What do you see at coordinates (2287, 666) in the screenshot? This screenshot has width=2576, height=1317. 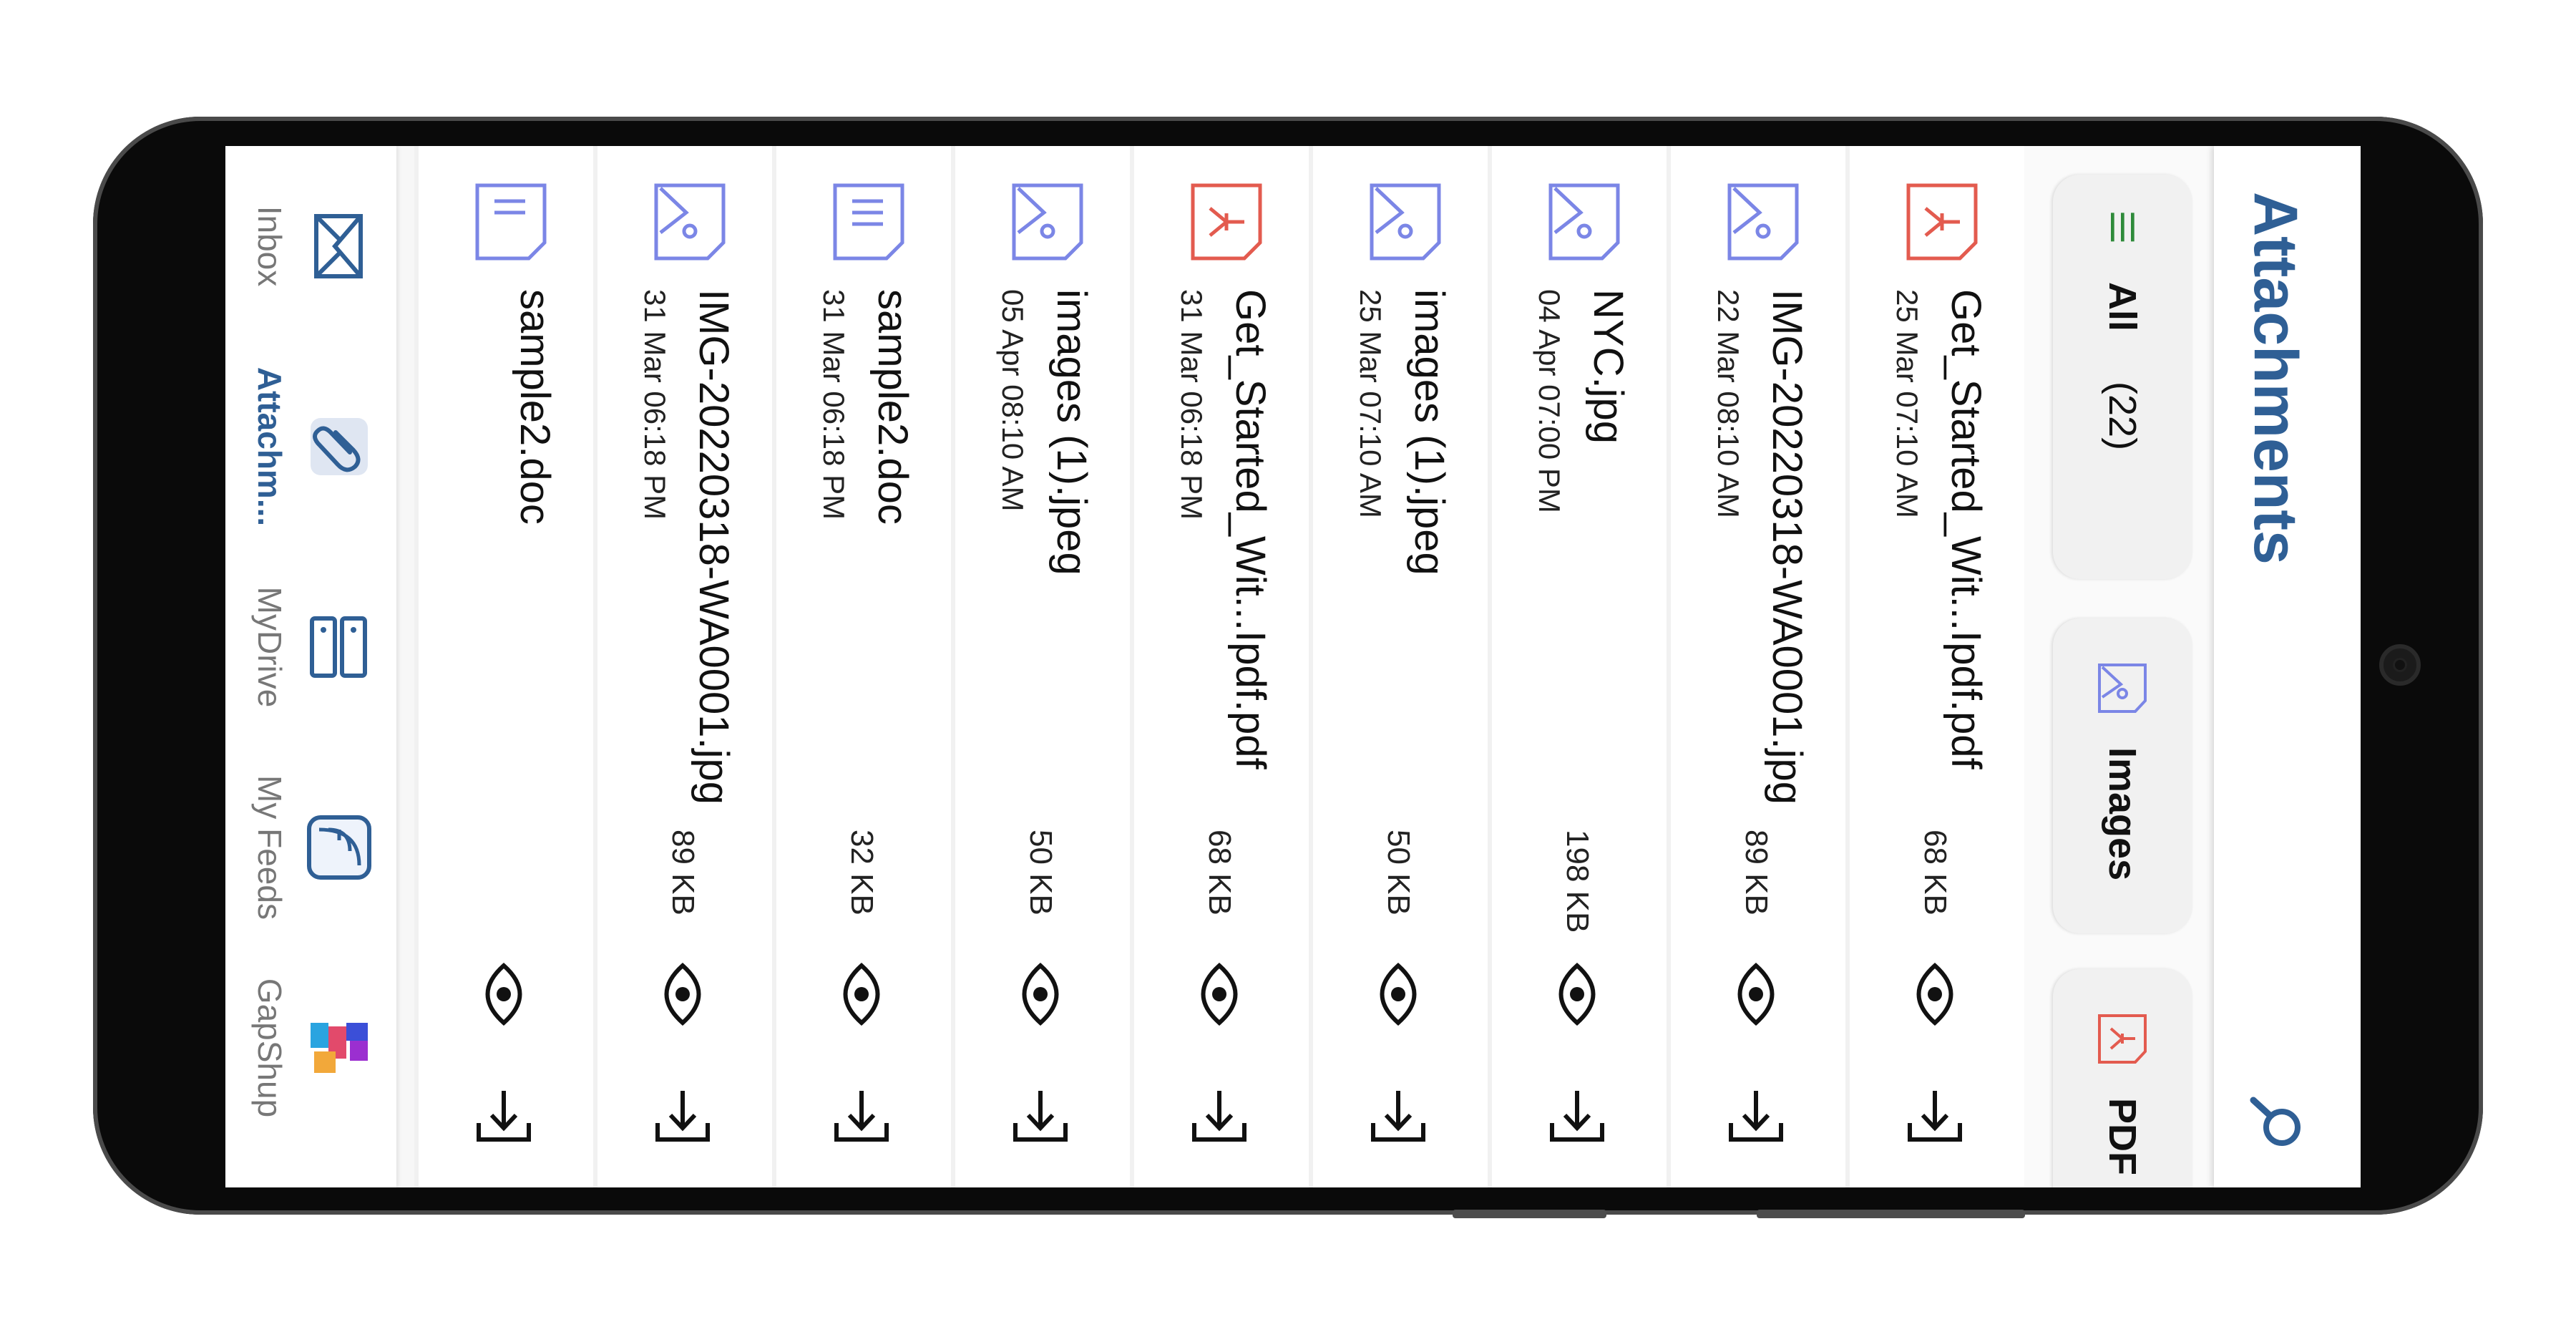 I see `top-bar: Attachments` at bounding box center [2287, 666].